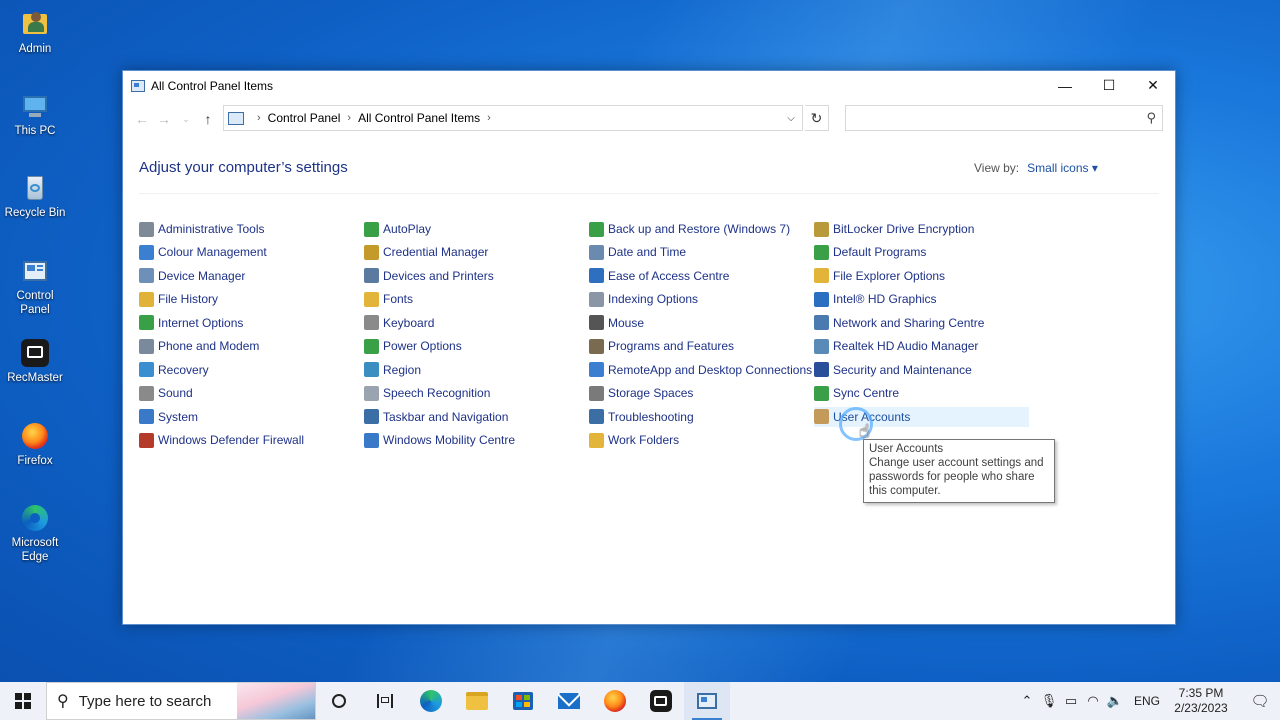 The width and height of the screenshot is (1280, 720). I want to click on cp-item-work-folders: Work Folders, so click(634, 440).